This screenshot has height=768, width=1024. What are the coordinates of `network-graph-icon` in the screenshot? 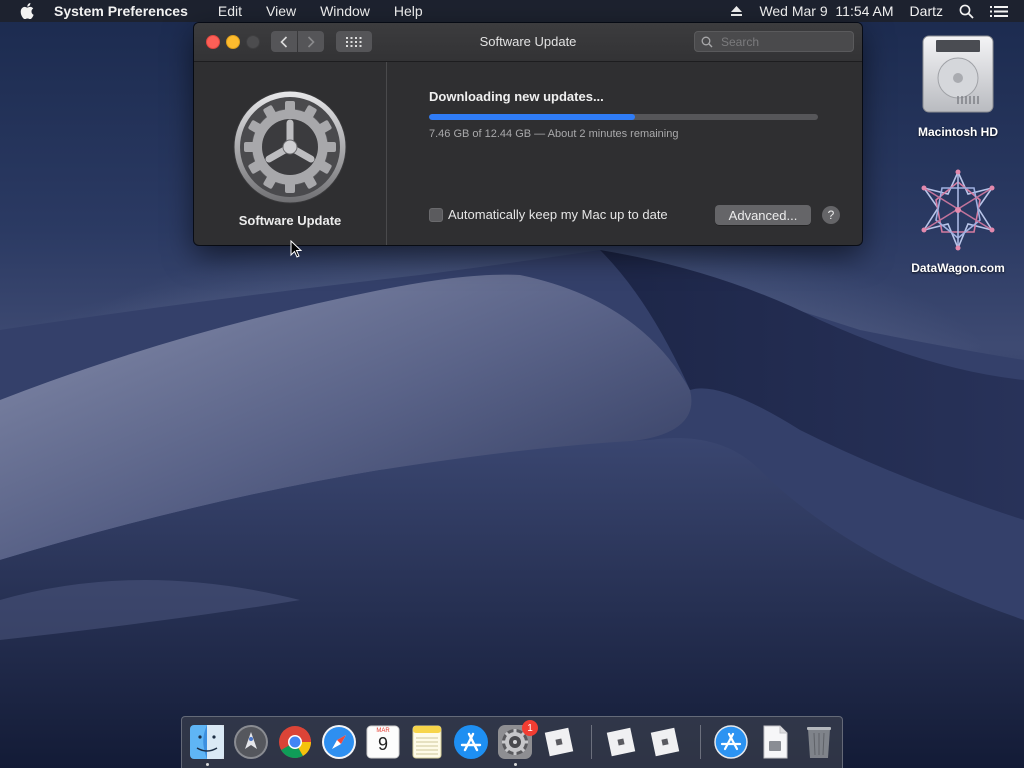 It's located at (958, 210).